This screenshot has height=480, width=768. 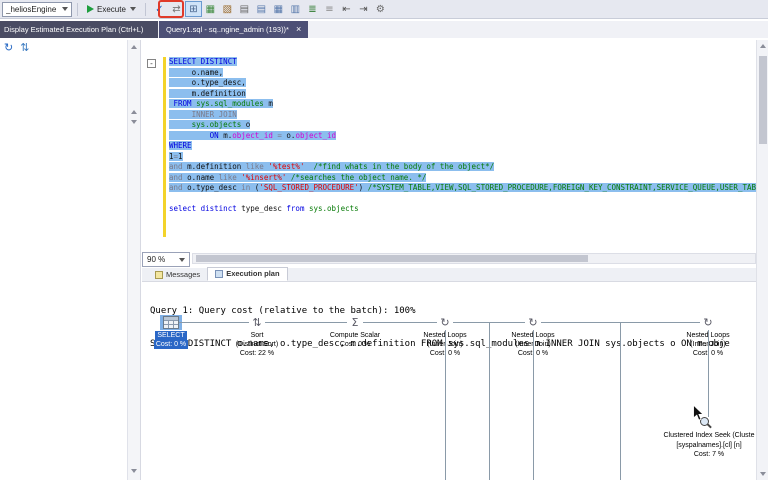 I want to click on highlight-annotation, so click(x=171, y=9).